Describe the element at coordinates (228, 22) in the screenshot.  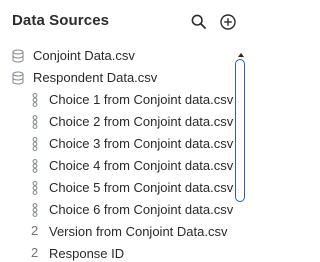
I see `add-circle-icon` at that location.